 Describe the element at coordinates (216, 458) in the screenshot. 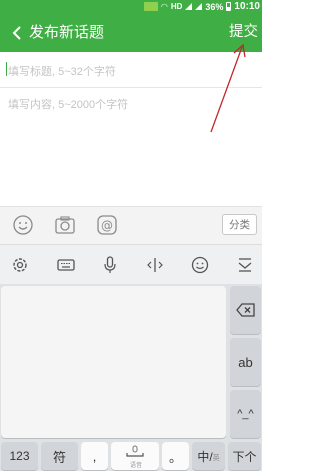

I see `language-sub-label: 英` at that location.